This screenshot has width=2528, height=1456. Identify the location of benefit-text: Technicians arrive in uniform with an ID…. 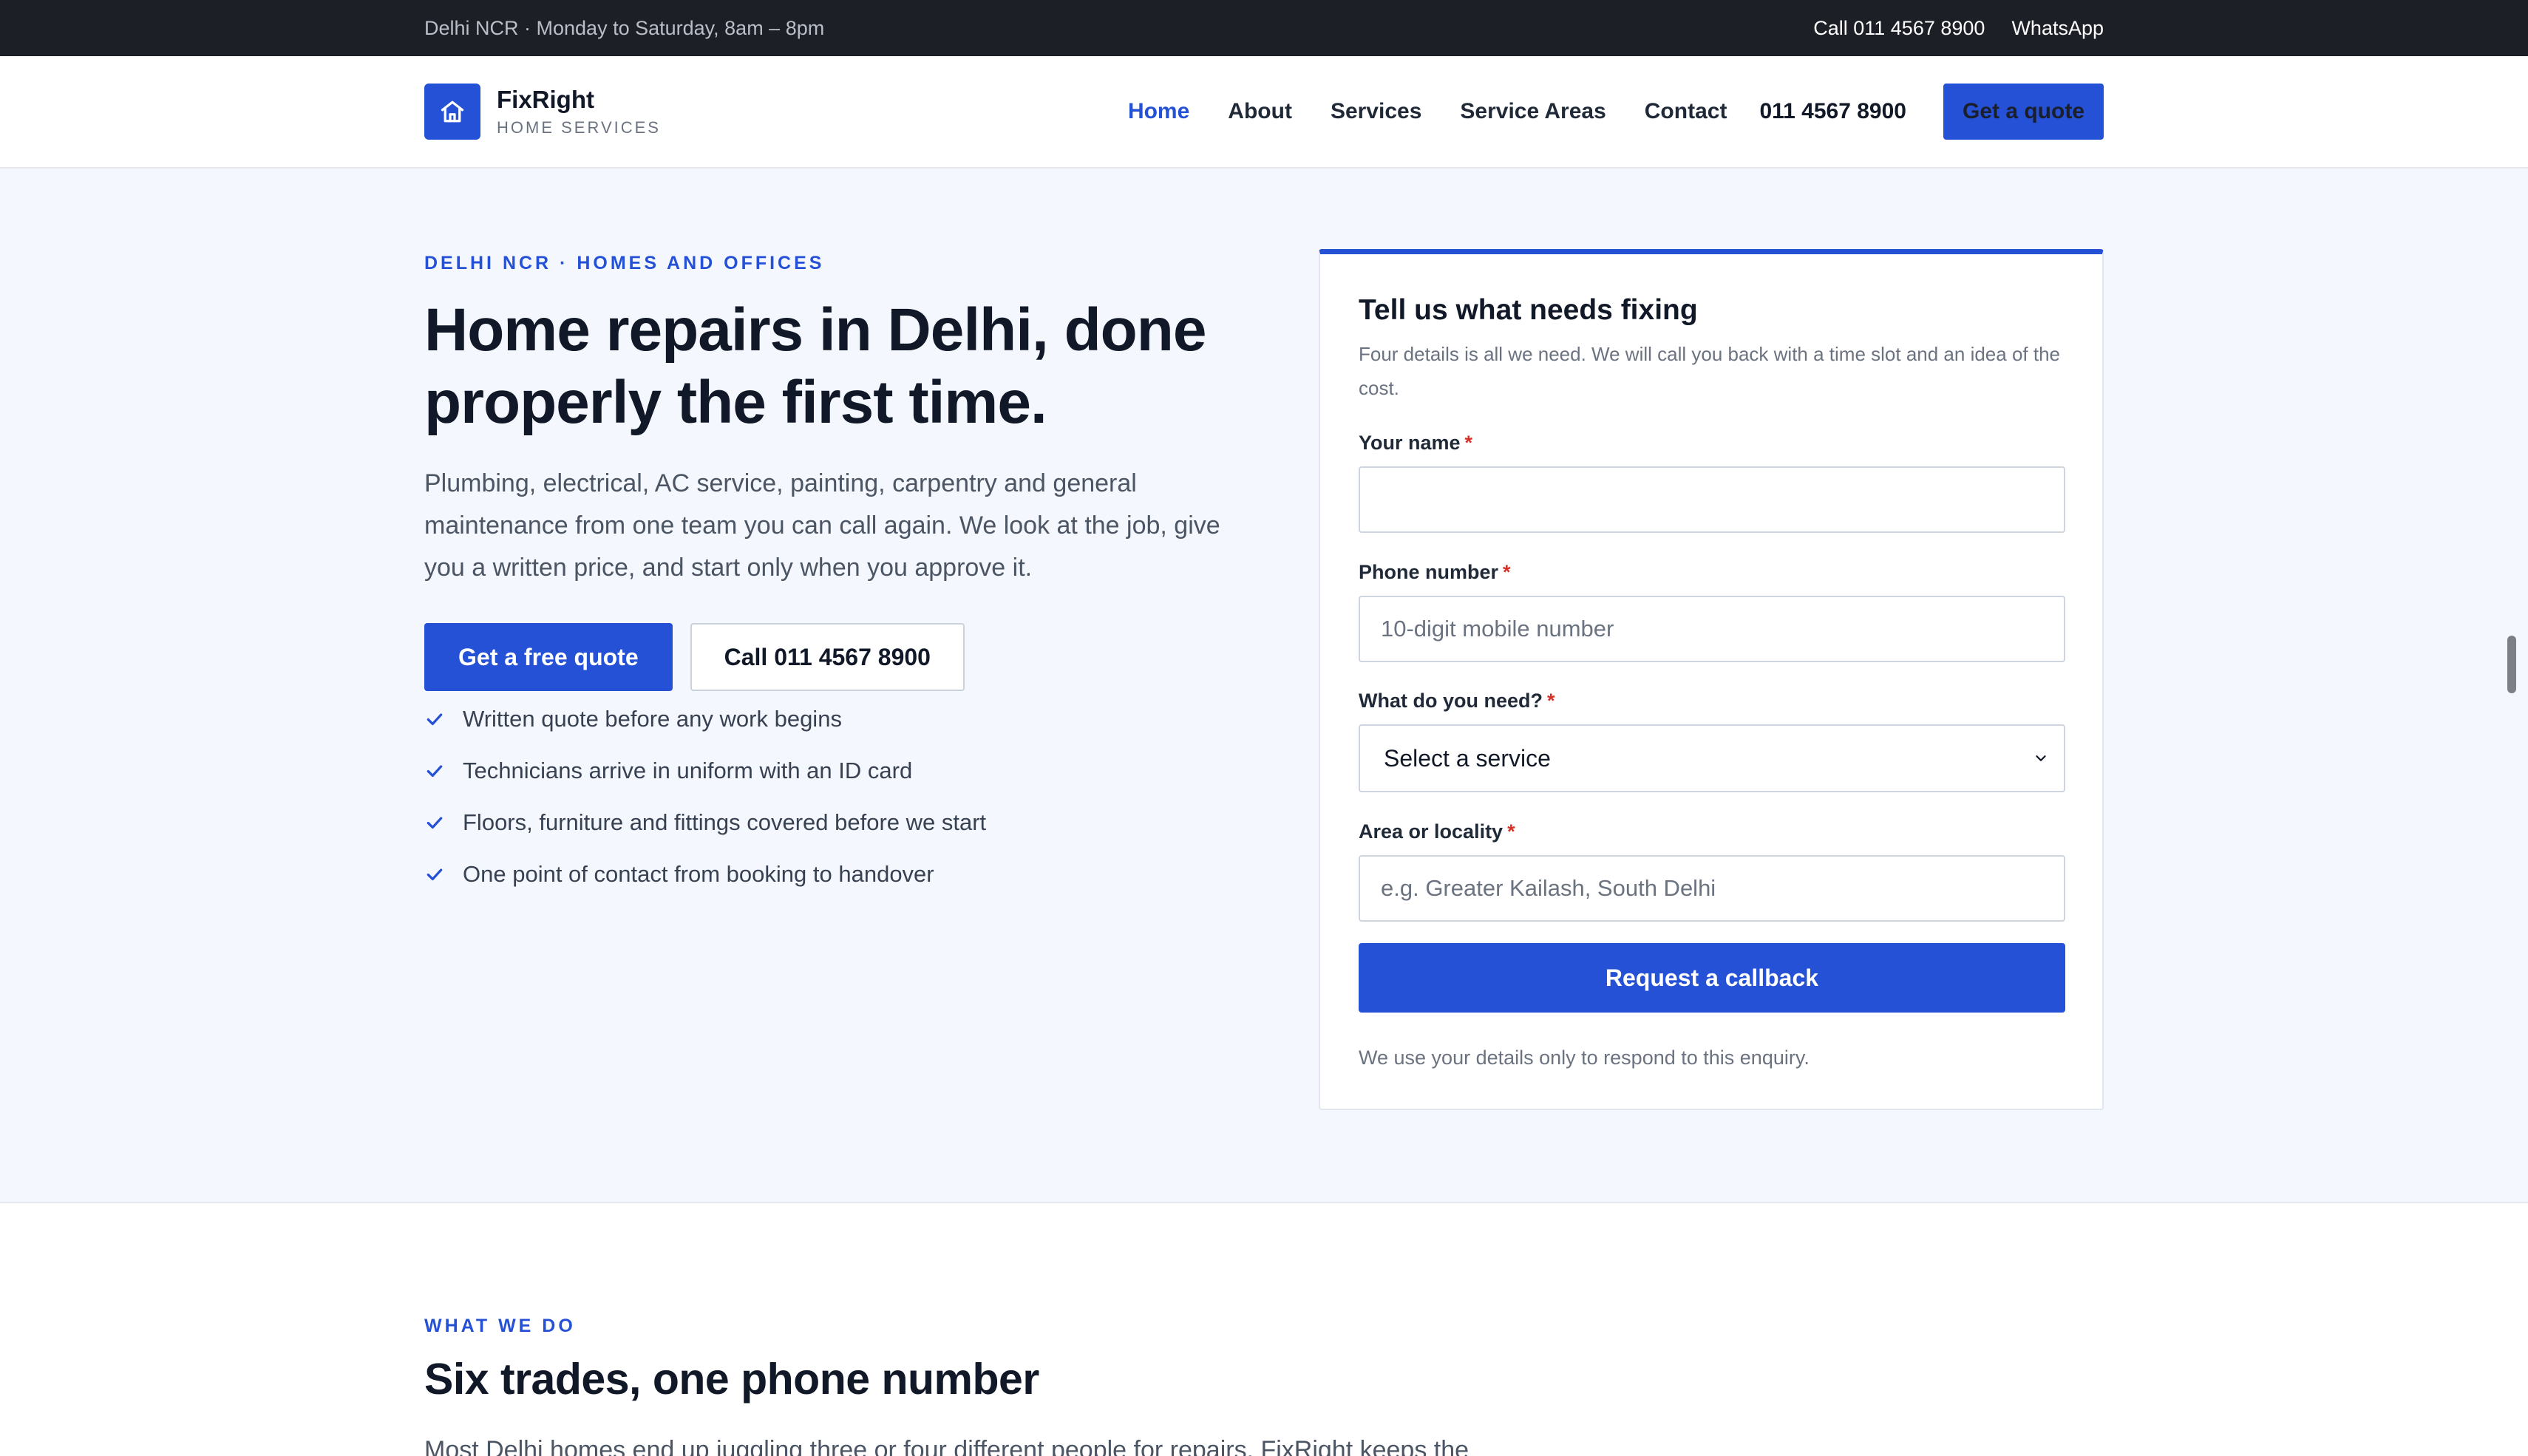
(688, 770).